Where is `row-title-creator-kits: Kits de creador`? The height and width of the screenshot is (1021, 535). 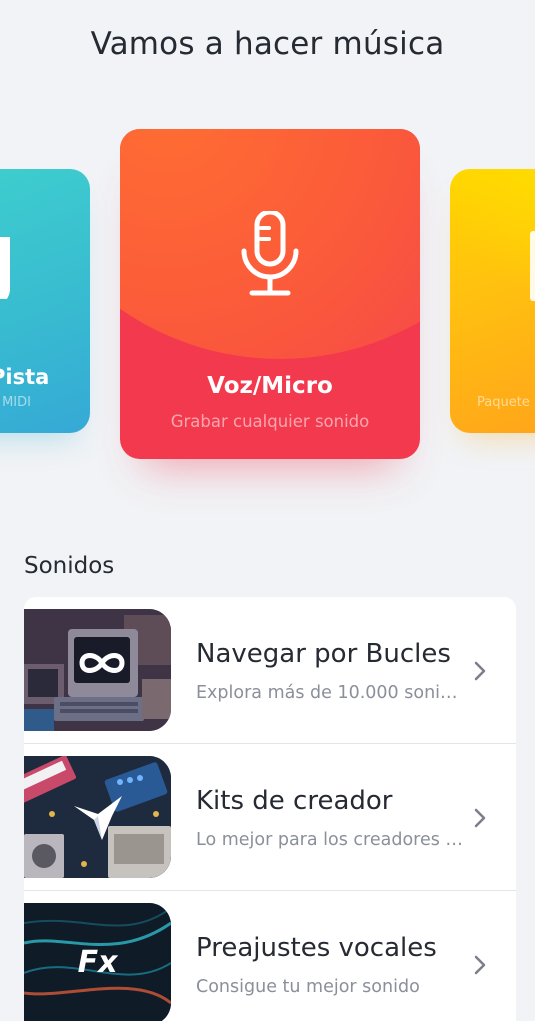 row-title-creator-kits: Kits de creador is located at coordinates (294, 801).